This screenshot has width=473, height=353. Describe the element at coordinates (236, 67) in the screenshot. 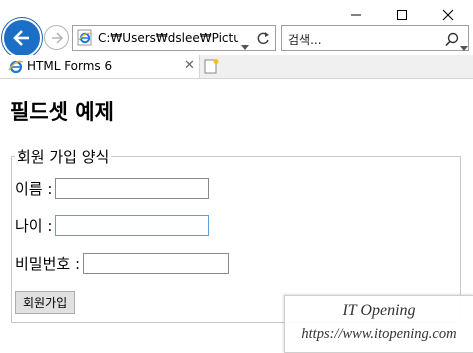

I see `tab-strip: HTML Forms 6 ✕` at that location.